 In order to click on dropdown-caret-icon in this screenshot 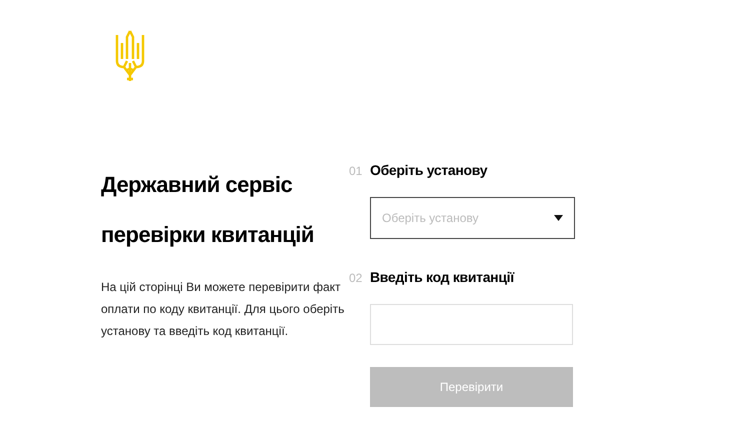, I will do `click(558, 218)`.